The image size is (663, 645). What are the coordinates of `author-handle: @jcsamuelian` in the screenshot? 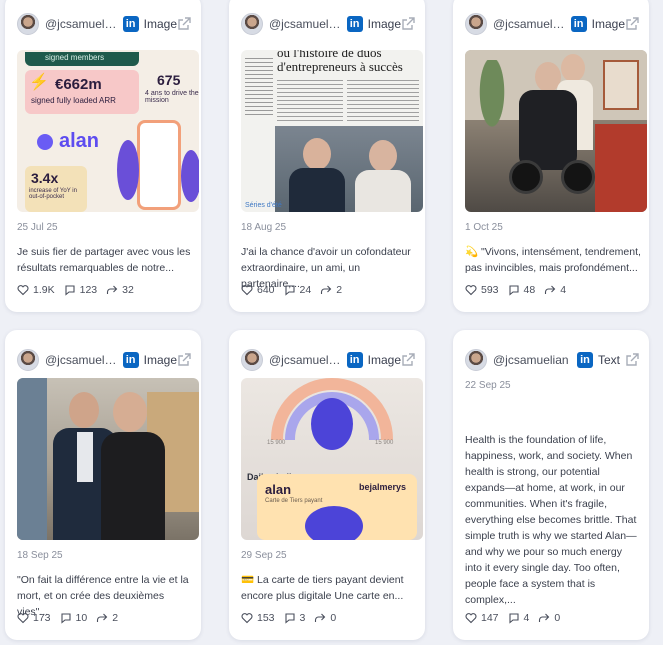 It's located at (531, 360).